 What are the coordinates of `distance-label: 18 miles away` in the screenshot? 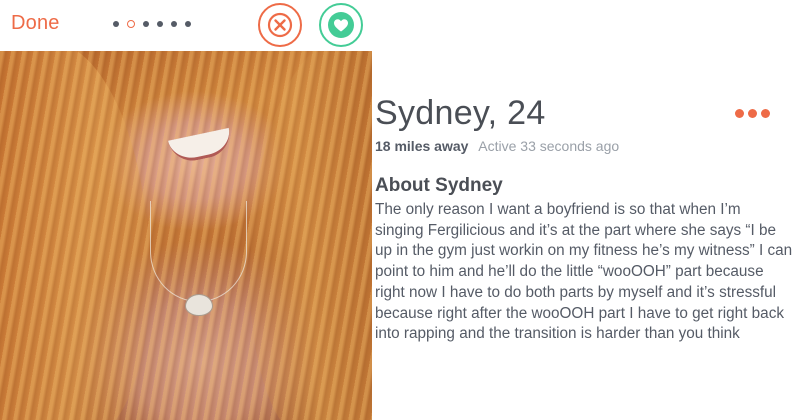 It's located at (422, 146).